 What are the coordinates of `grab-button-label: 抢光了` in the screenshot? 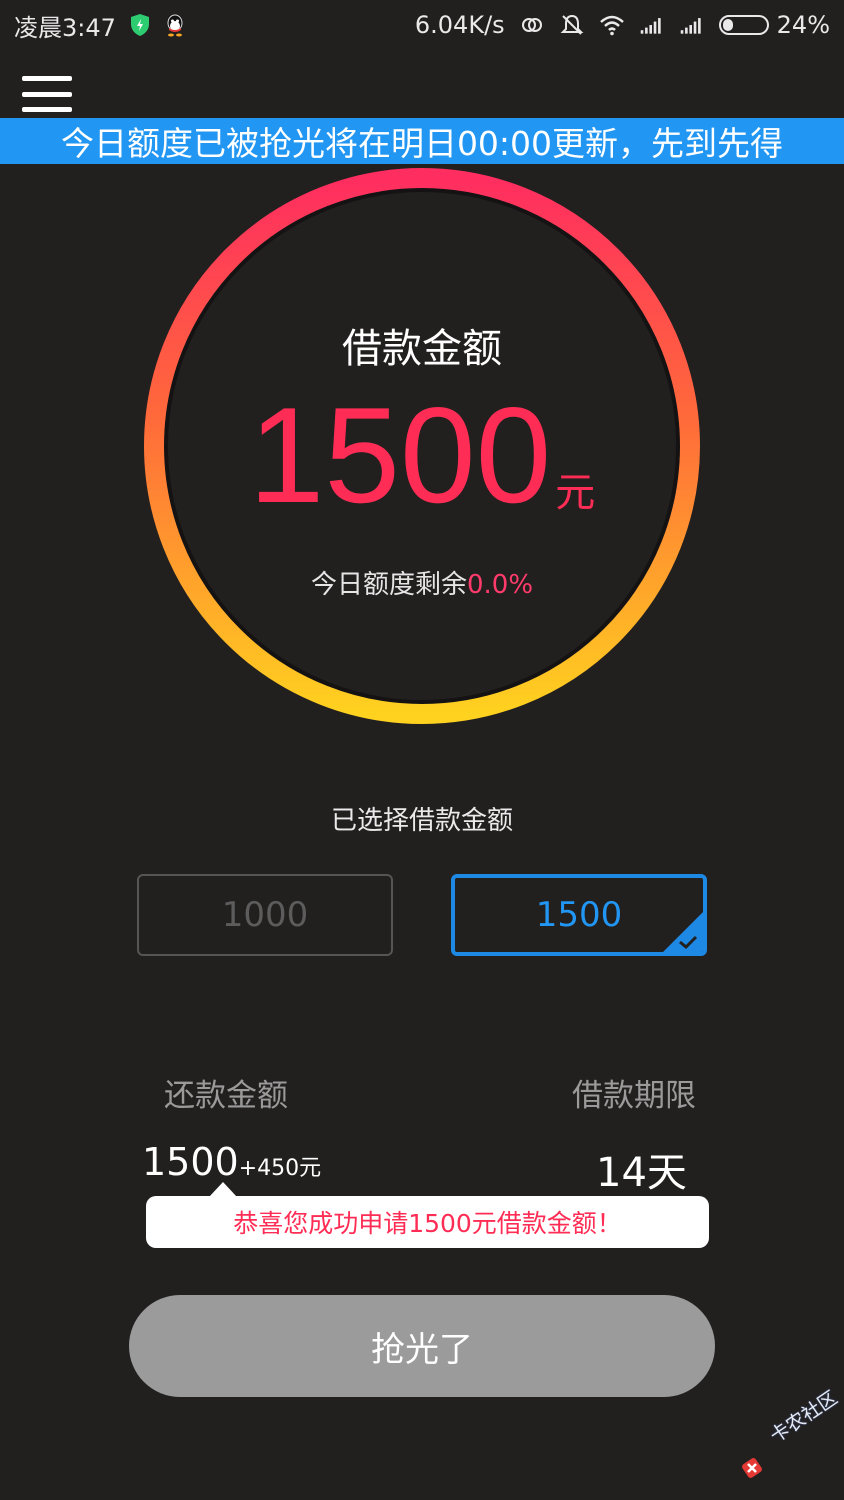 It's located at (422, 1349).